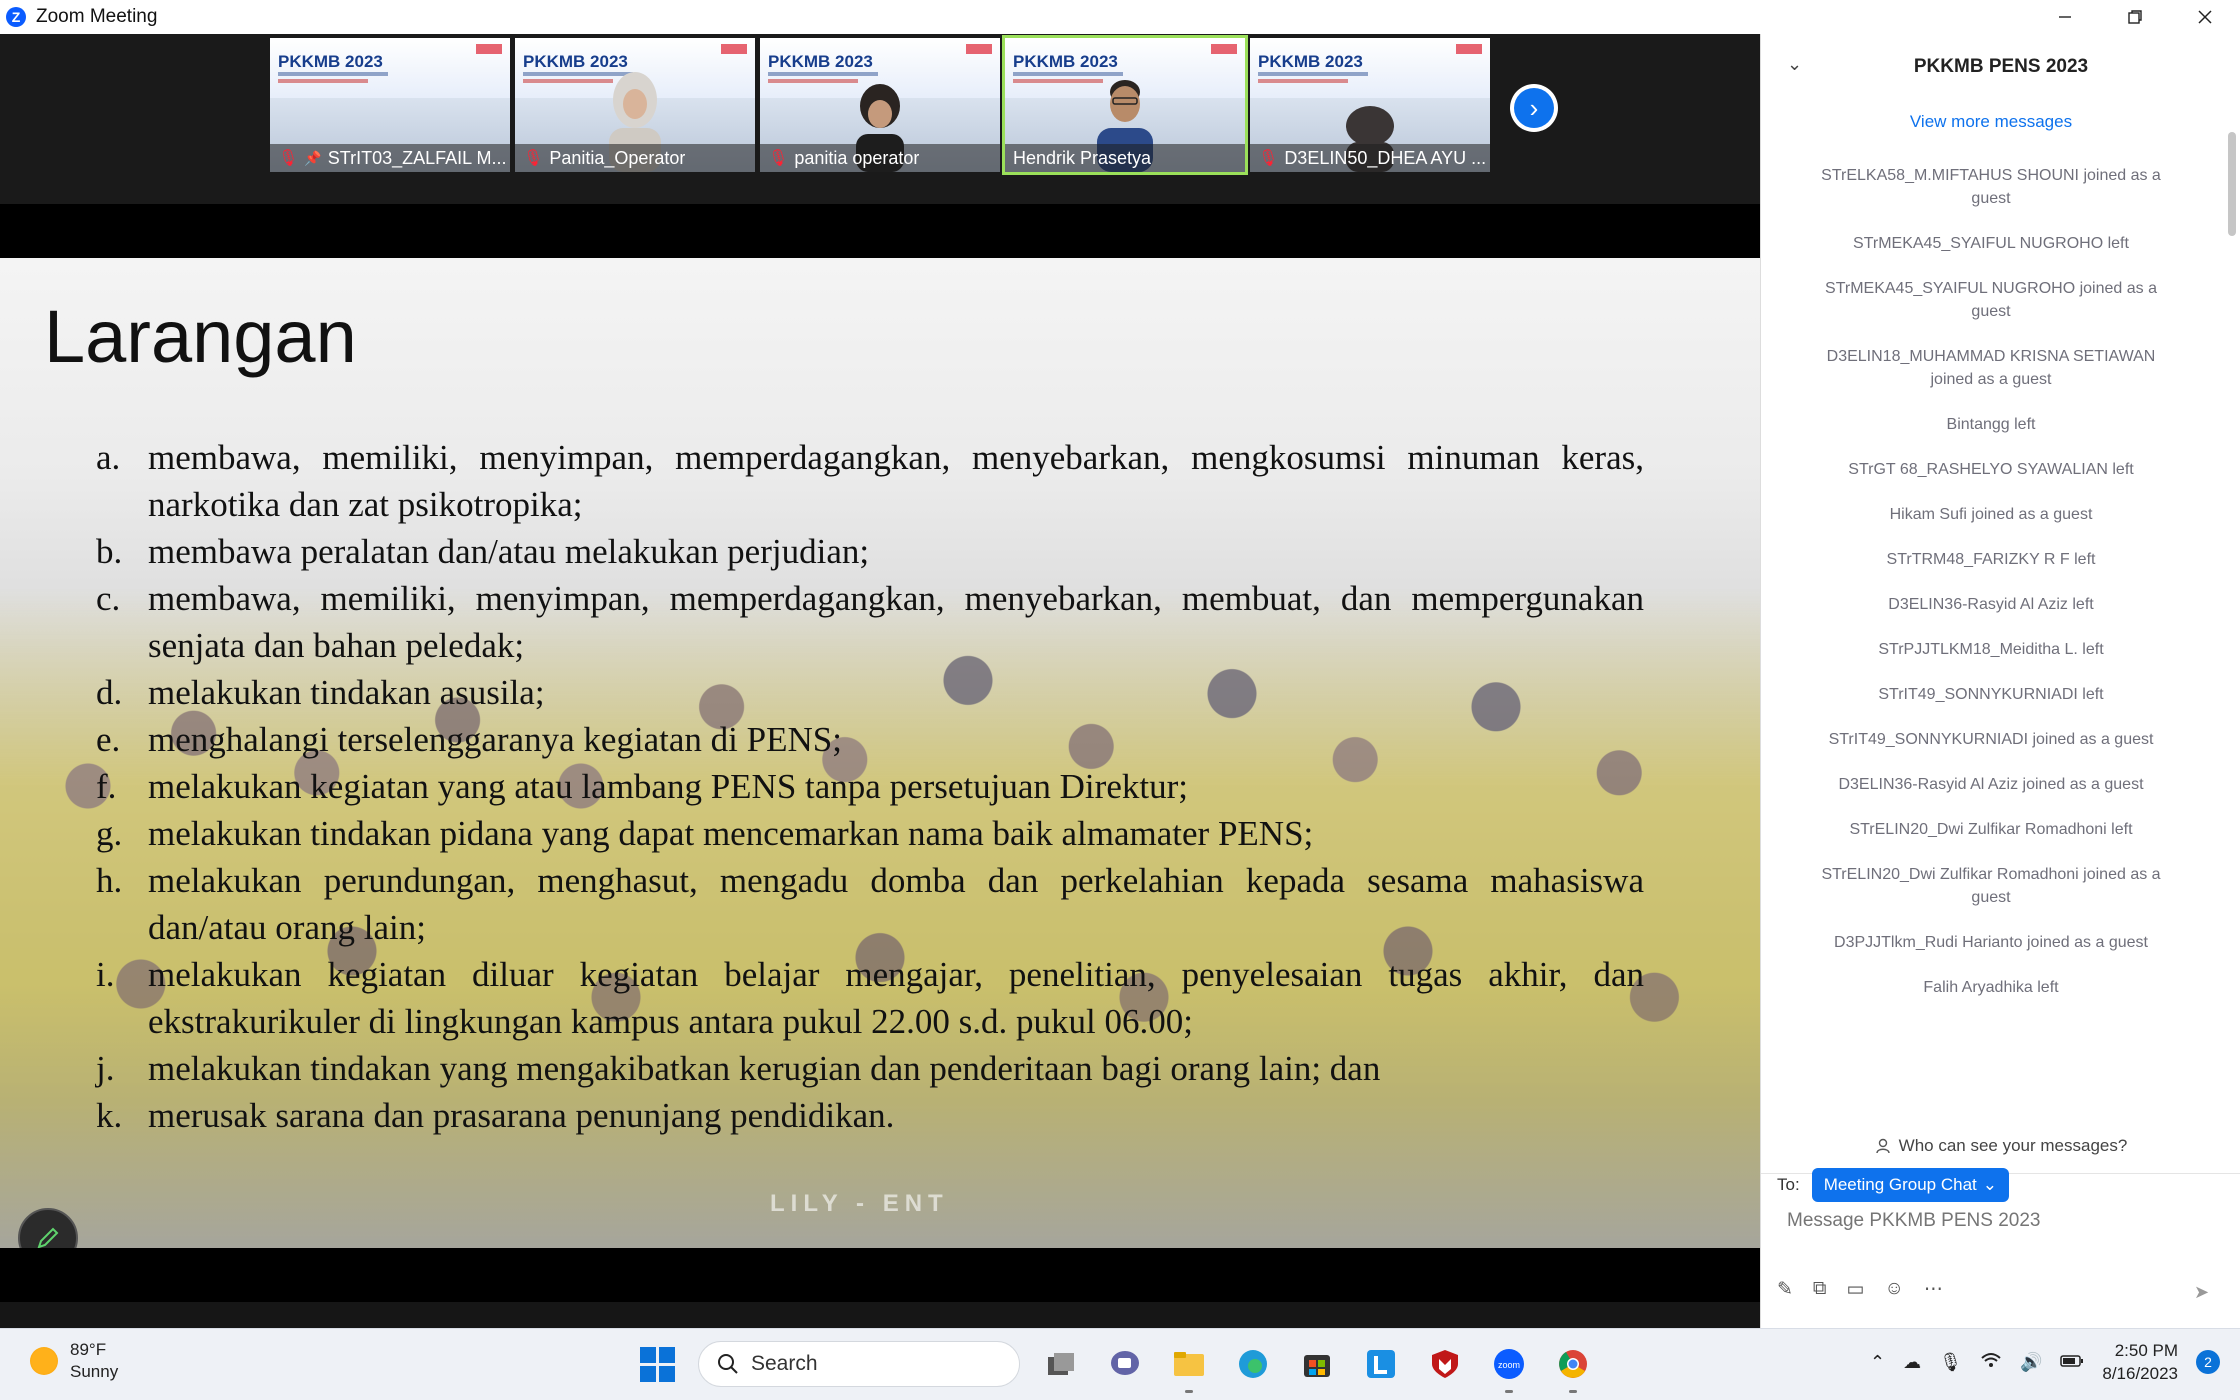  I want to click on system-clock: 2:50 PM 8/16/2023, so click(2140, 1362).